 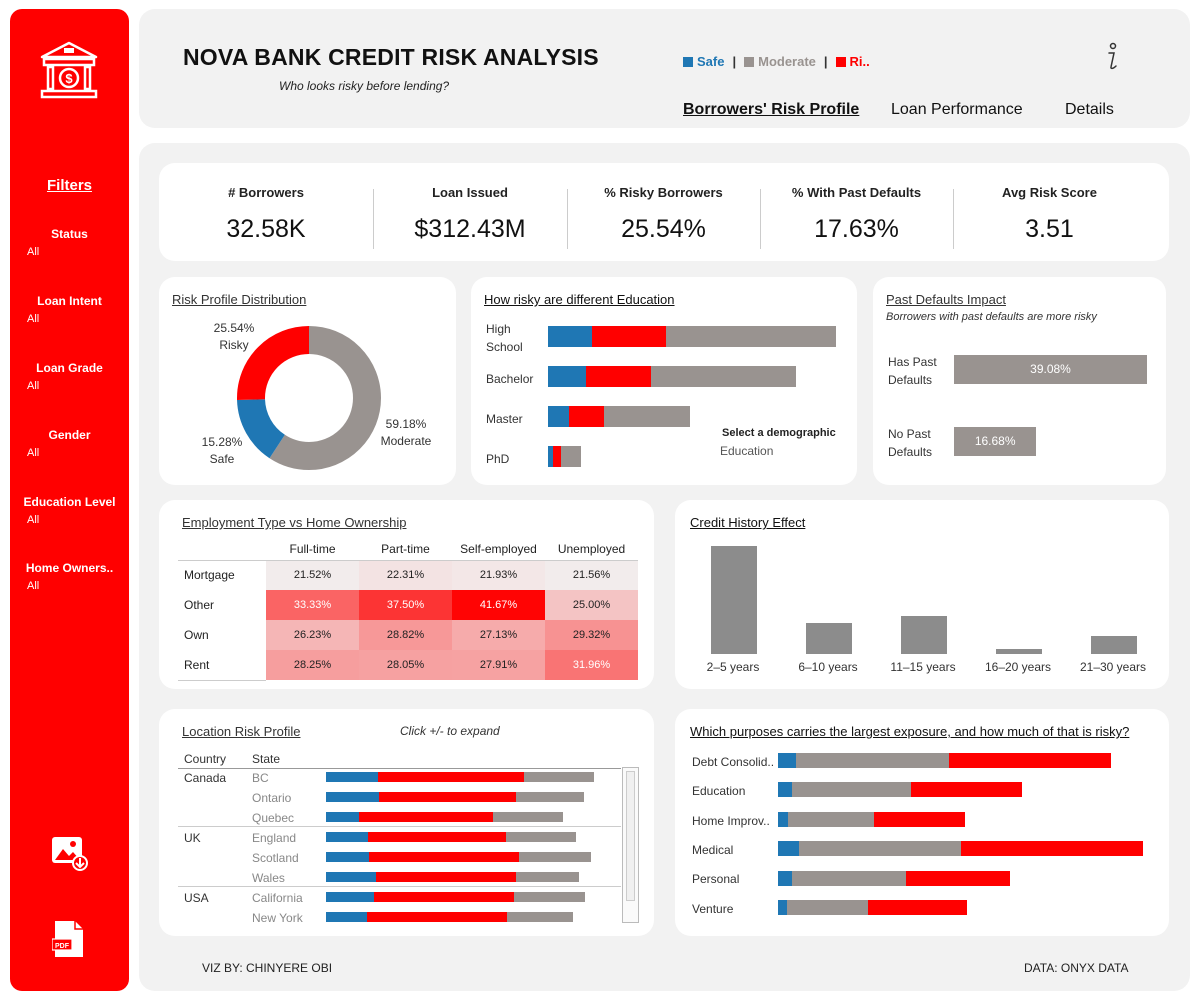 What do you see at coordinates (192, 838) in the screenshot?
I see `country-label: UK` at bounding box center [192, 838].